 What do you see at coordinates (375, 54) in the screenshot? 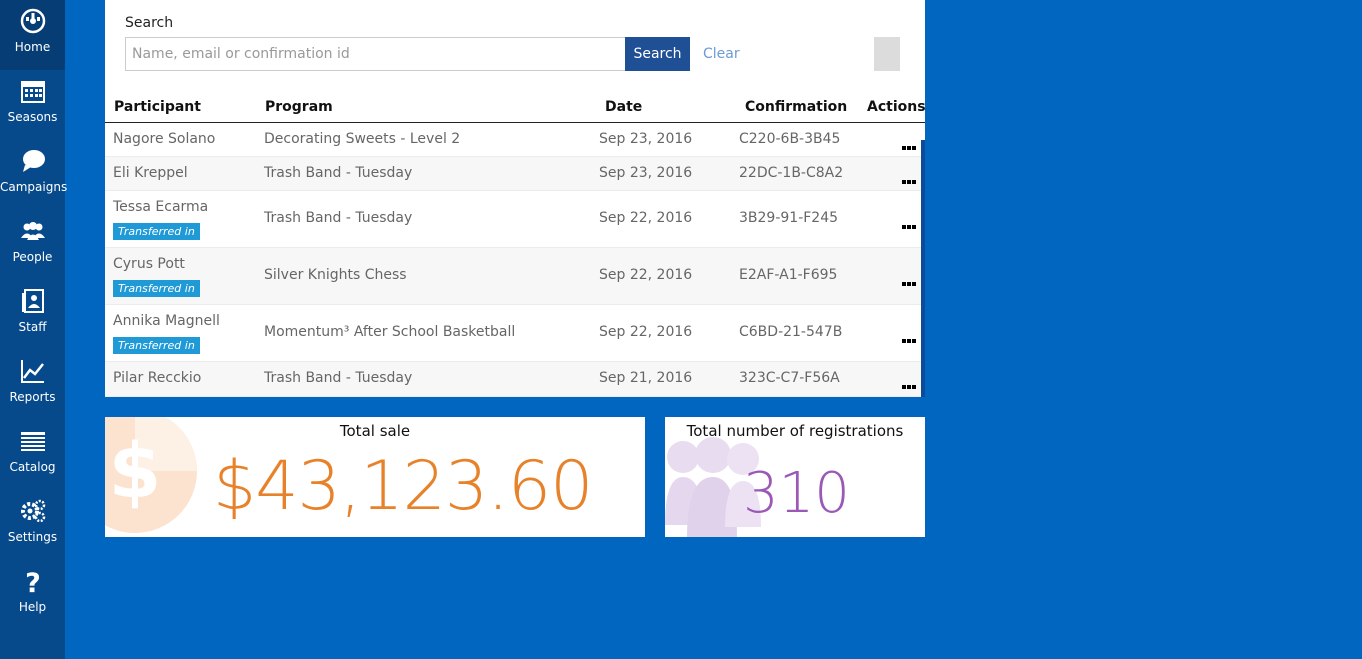
I see `search-input` at bounding box center [375, 54].